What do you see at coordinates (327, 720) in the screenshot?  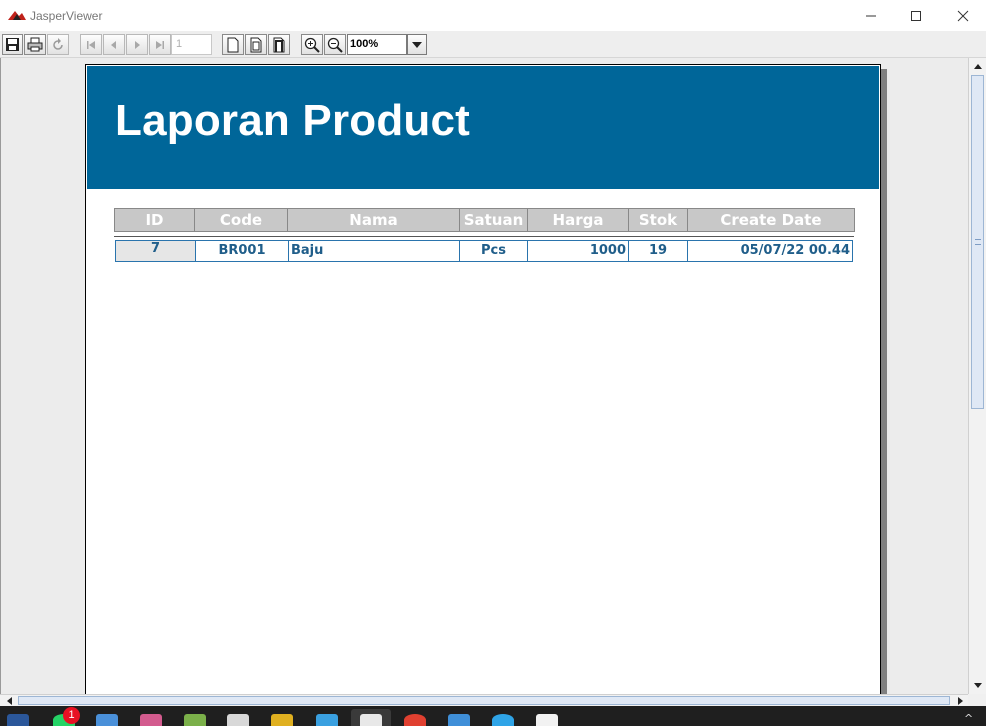 I see `notepad-app-icon` at bounding box center [327, 720].